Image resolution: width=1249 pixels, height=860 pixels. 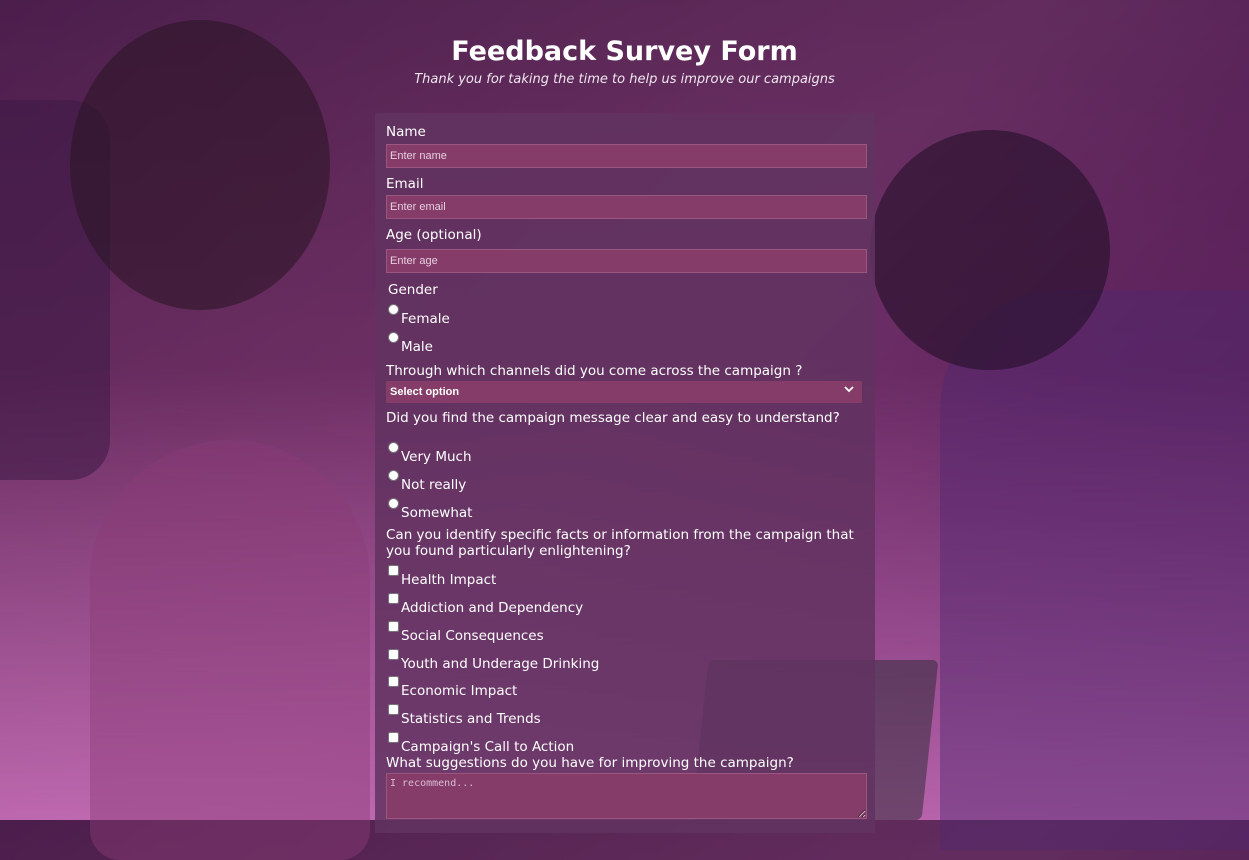 I want to click on channels-selected-value: Select option, so click(x=425, y=392).